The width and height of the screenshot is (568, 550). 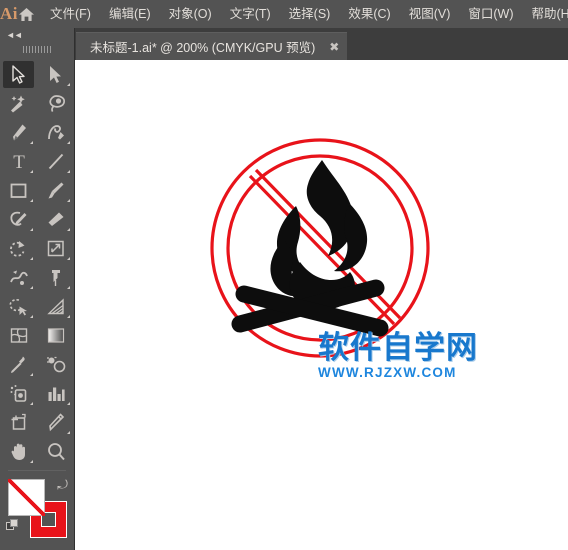 What do you see at coordinates (430, 14) in the screenshot?
I see `menu-view: 视图(V)` at bounding box center [430, 14].